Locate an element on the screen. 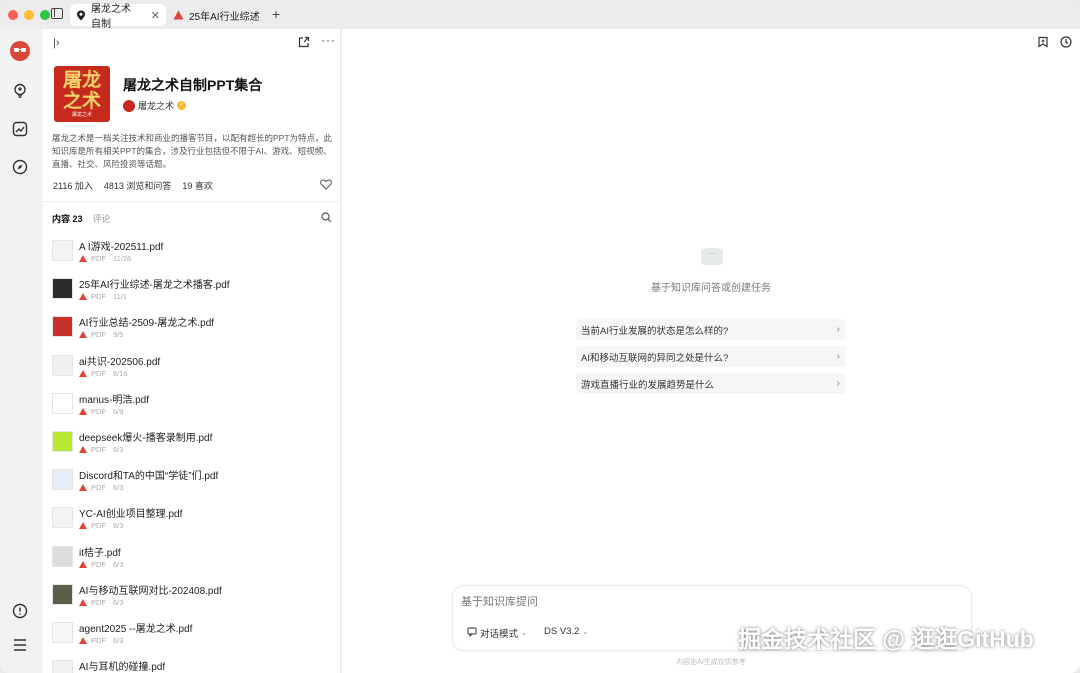 The height and width of the screenshot is (673, 1080). user-avatar is located at coordinates (20, 51).